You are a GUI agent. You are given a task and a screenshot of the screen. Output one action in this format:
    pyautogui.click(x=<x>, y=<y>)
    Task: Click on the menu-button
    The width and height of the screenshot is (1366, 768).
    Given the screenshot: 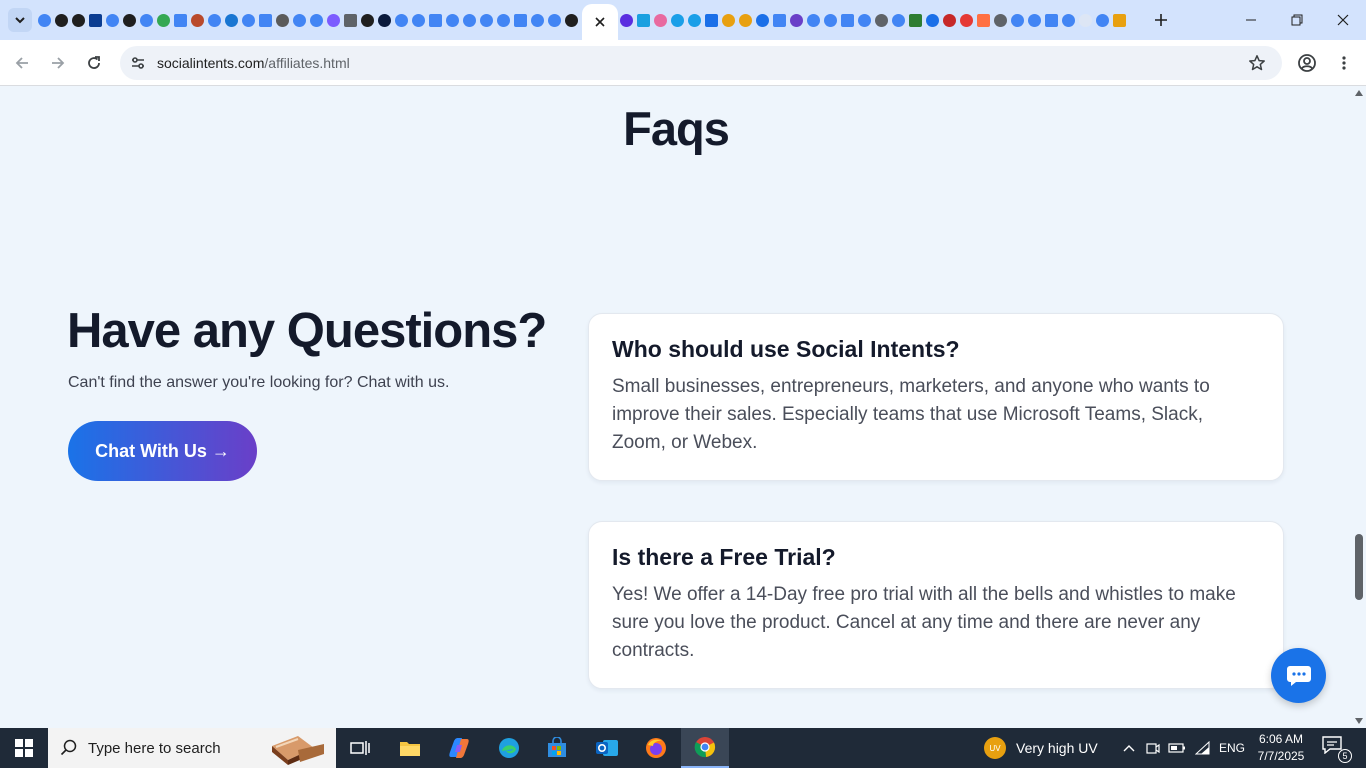 What is the action you would take?
    pyautogui.click(x=1344, y=63)
    